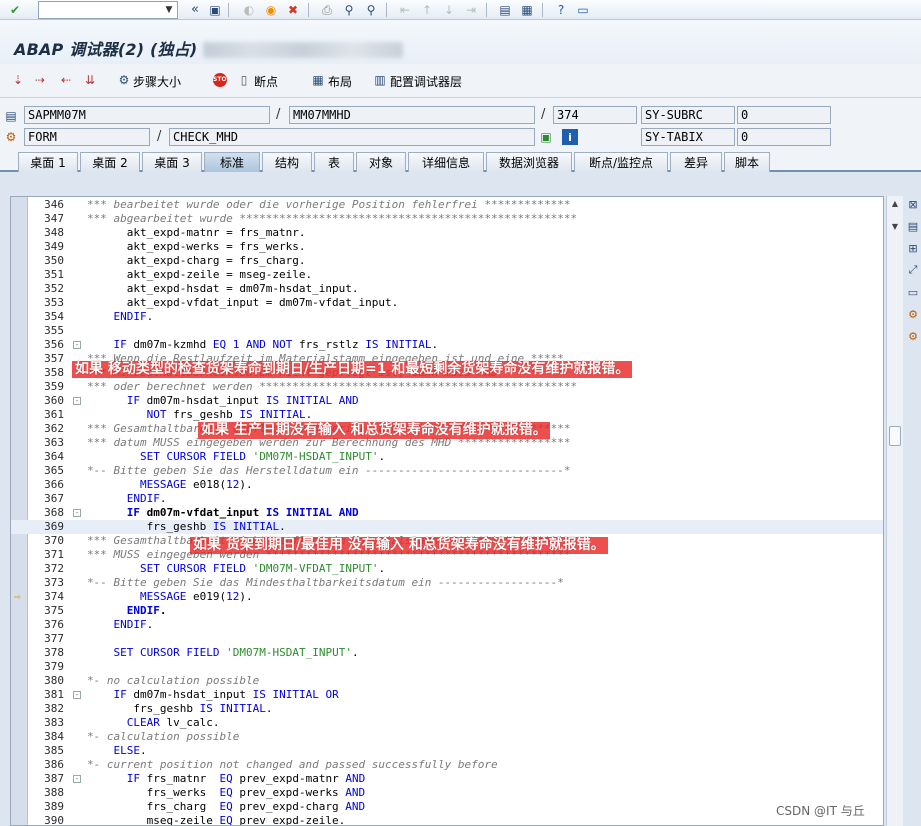  I want to click on next-page-icon: ↓, so click(449, 9).